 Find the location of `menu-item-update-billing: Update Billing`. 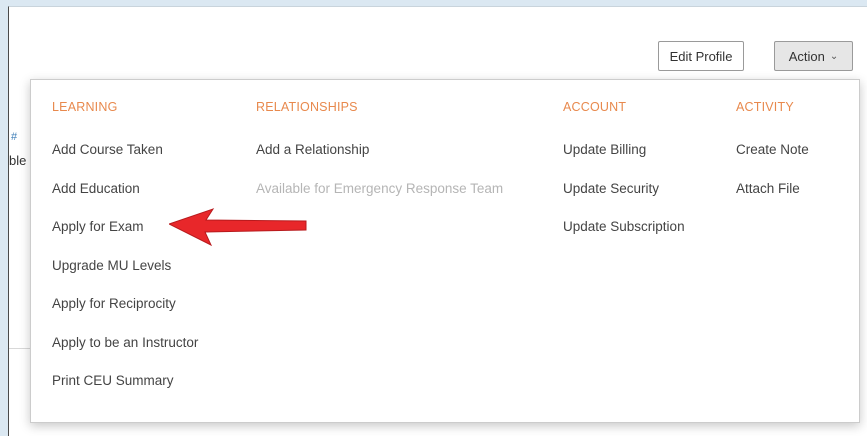

menu-item-update-billing: Update Billing is located at coordinates (624, 149).